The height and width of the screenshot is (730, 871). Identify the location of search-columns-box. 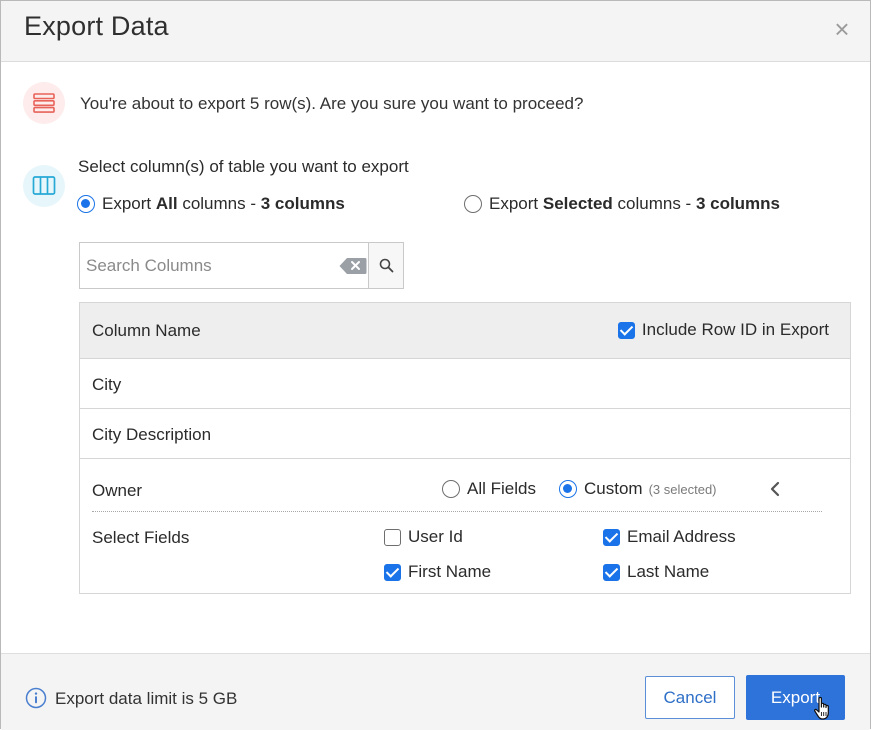
(241, 265).